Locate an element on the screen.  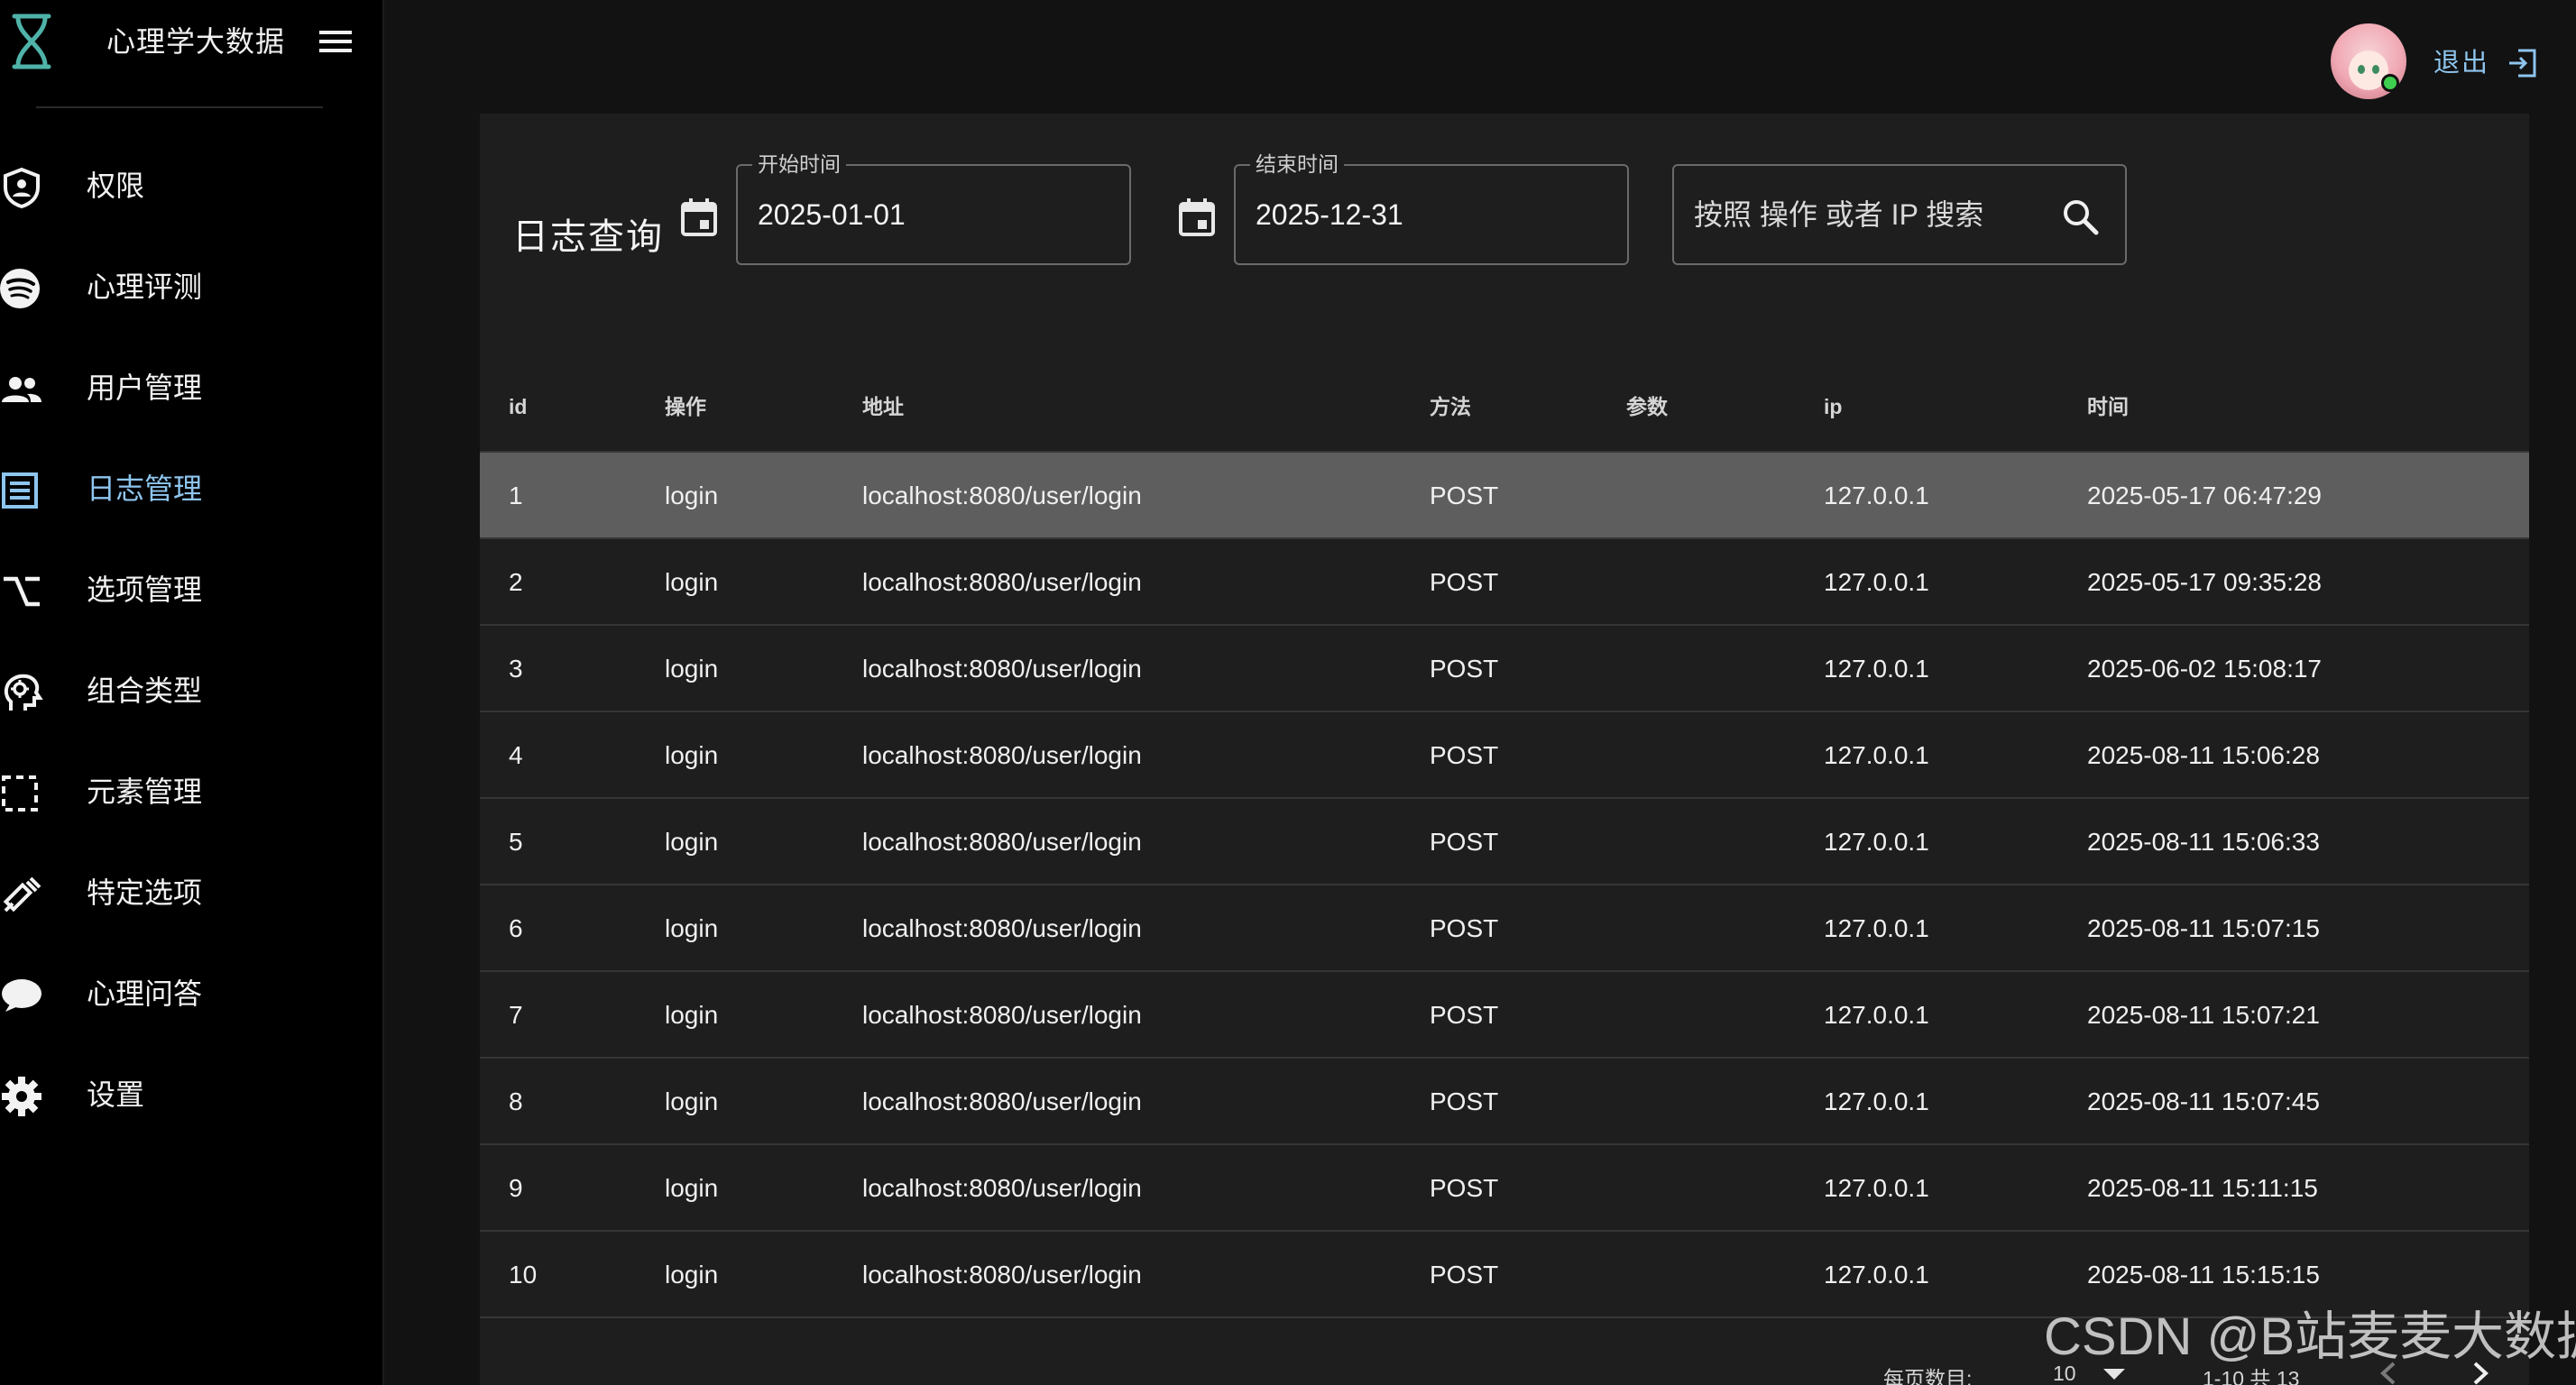
search-field is located at coordinates (1900, 214).